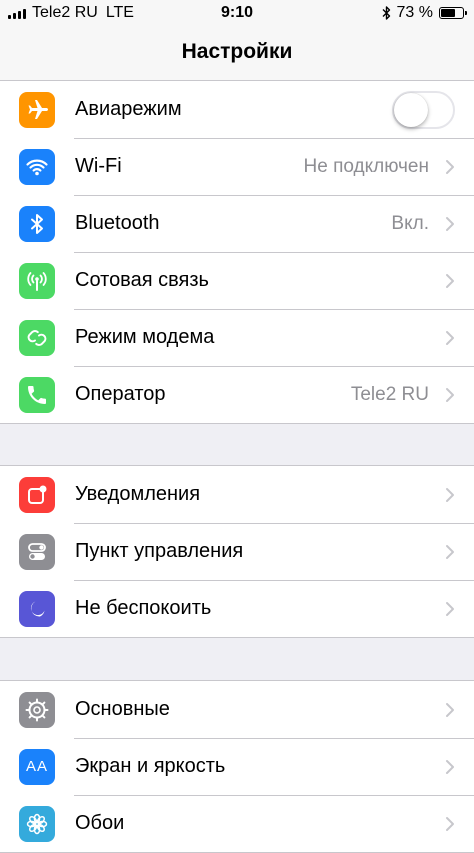 The width and height of the screenshot is (474, 853). Describe the element at coordinates (117, 223) in the screenshot. I see `settings-row-label: Bluetooth` at that location.